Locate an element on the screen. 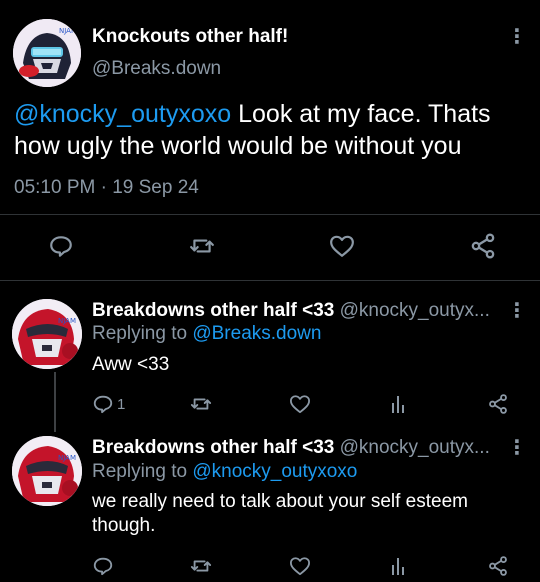  breakdown-avatar-art: NJAM is located at coordinates (47, 53).